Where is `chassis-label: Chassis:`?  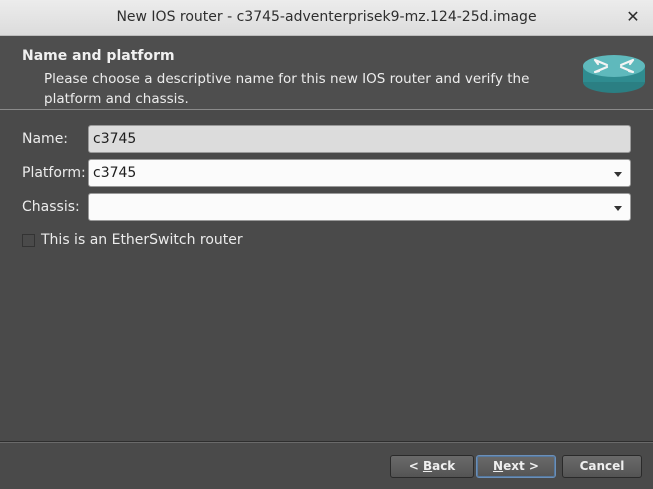 chassis-label: Chassis: is located at coordinates (51, 207).